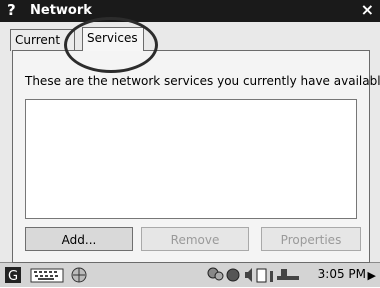 The width and height of the screenshot is (380, 288). I want to click on network-icon, so click(79, 275).